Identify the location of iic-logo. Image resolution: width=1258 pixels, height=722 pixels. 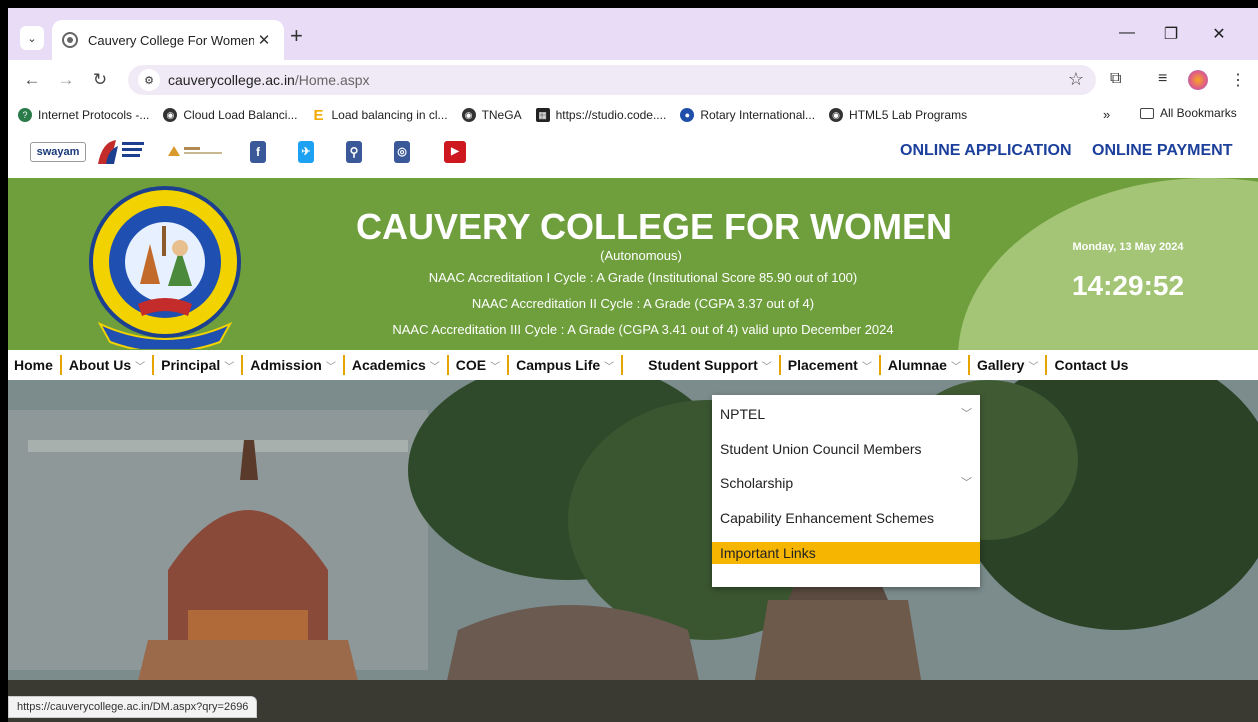
(121, 151).